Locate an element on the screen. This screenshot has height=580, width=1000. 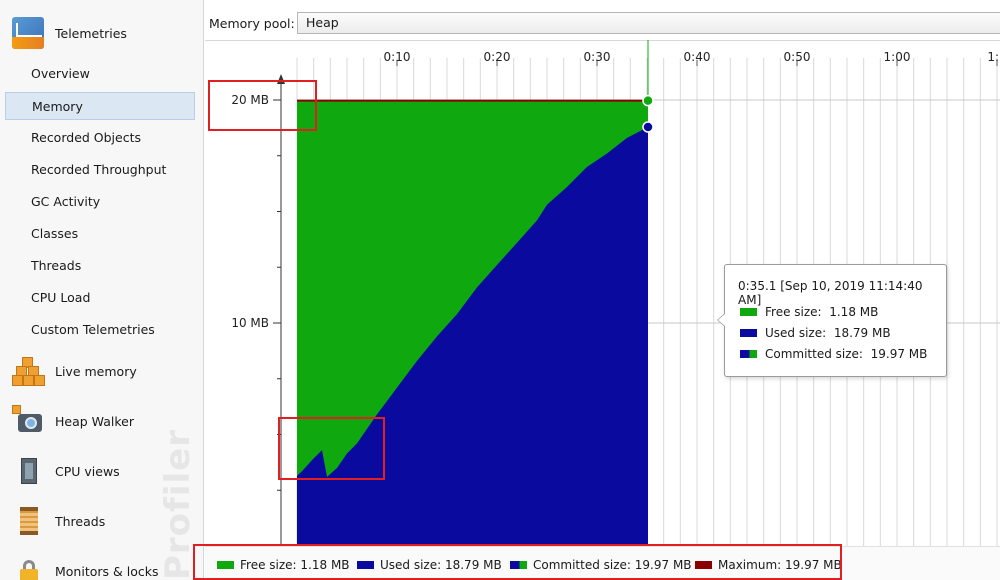
x-tick-label: 0:50 is located at coordinates (797, 57).